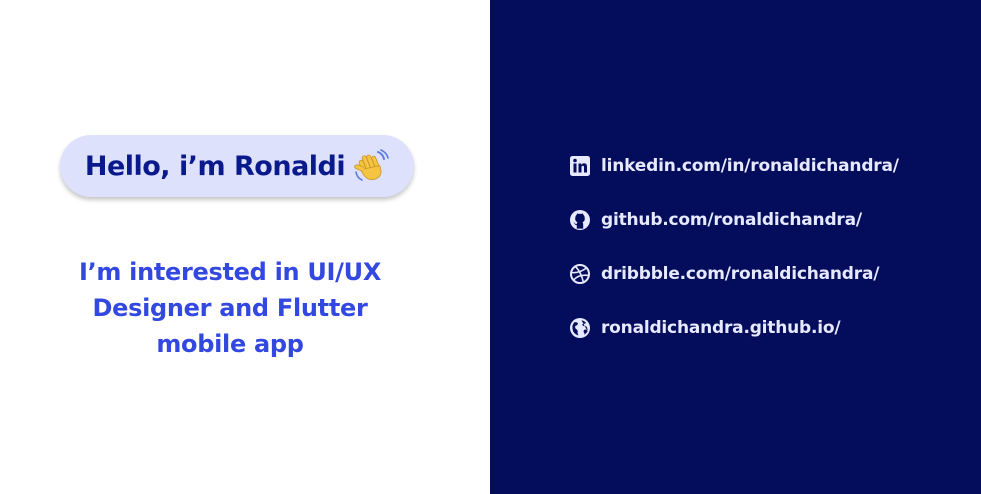 The width and height of the screenshot is (981, 494). Describe the element at coordinates (580, 220) in the screenshot. I see `github-icon` at that location.